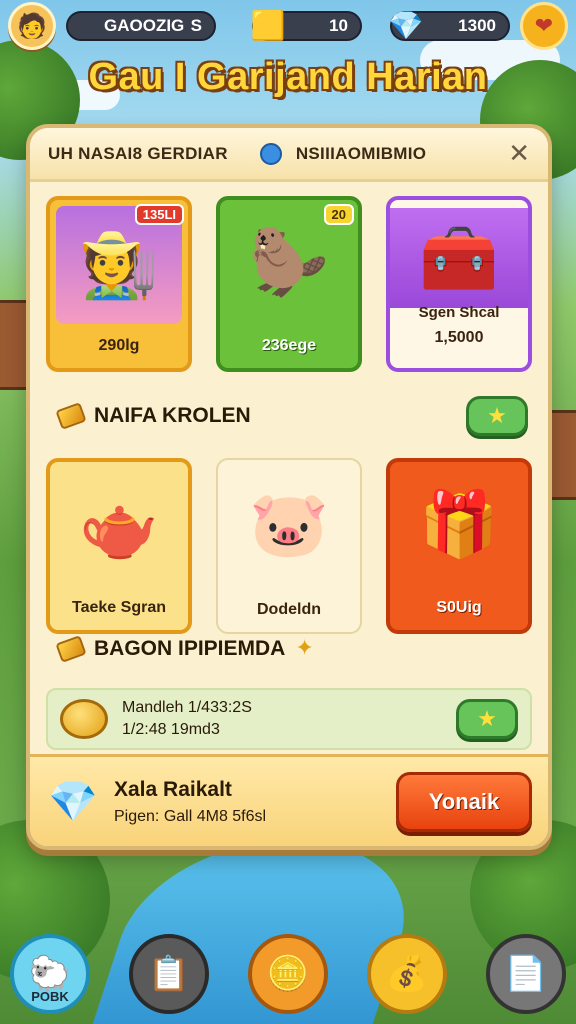 The height and width of the screenshot is (1024, 576). Describe the element at coordinates (84, 719) in the screenshot. I see `coin-icon` at that location.